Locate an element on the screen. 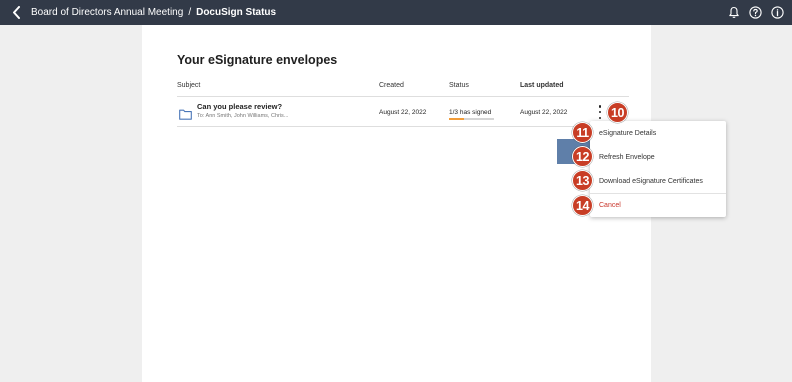 The width and height of the screenshot is (792, 382). info-icon is located at coordinates (777, 12).